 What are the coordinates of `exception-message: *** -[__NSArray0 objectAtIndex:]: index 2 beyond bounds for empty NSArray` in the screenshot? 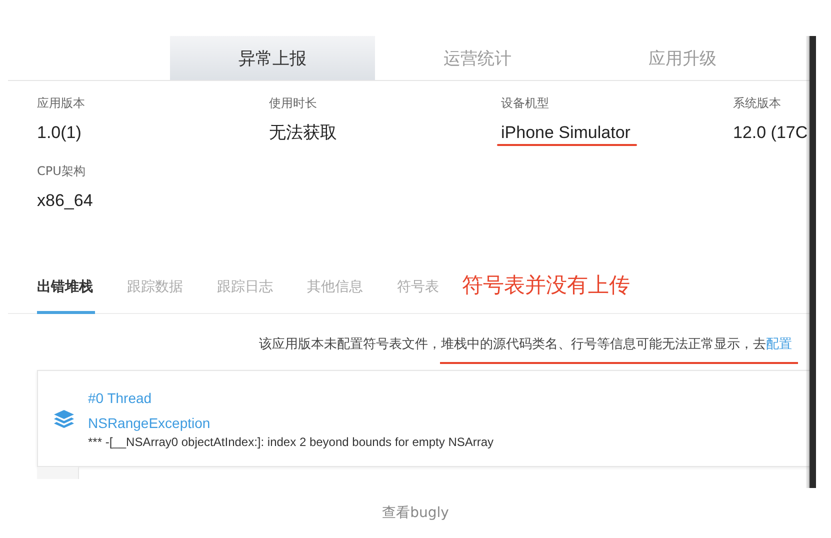 It's located at (291, 442).